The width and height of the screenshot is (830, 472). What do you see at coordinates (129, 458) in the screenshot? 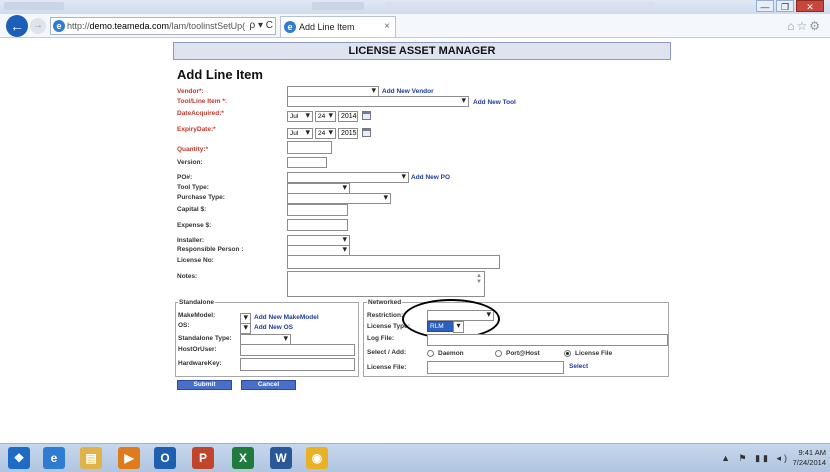
I see `media-player-taskbar-icon: ▶` at bounding box center [129, 458].